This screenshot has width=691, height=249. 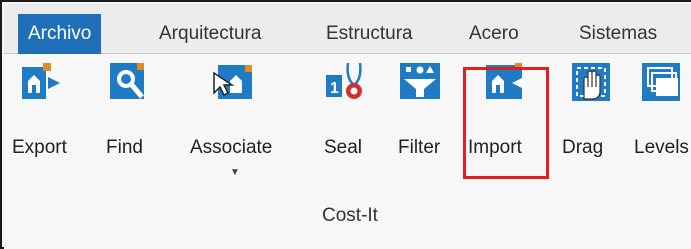 I want to click on tab-arquitectura: Arquitectura, so click(x=210, y=34).